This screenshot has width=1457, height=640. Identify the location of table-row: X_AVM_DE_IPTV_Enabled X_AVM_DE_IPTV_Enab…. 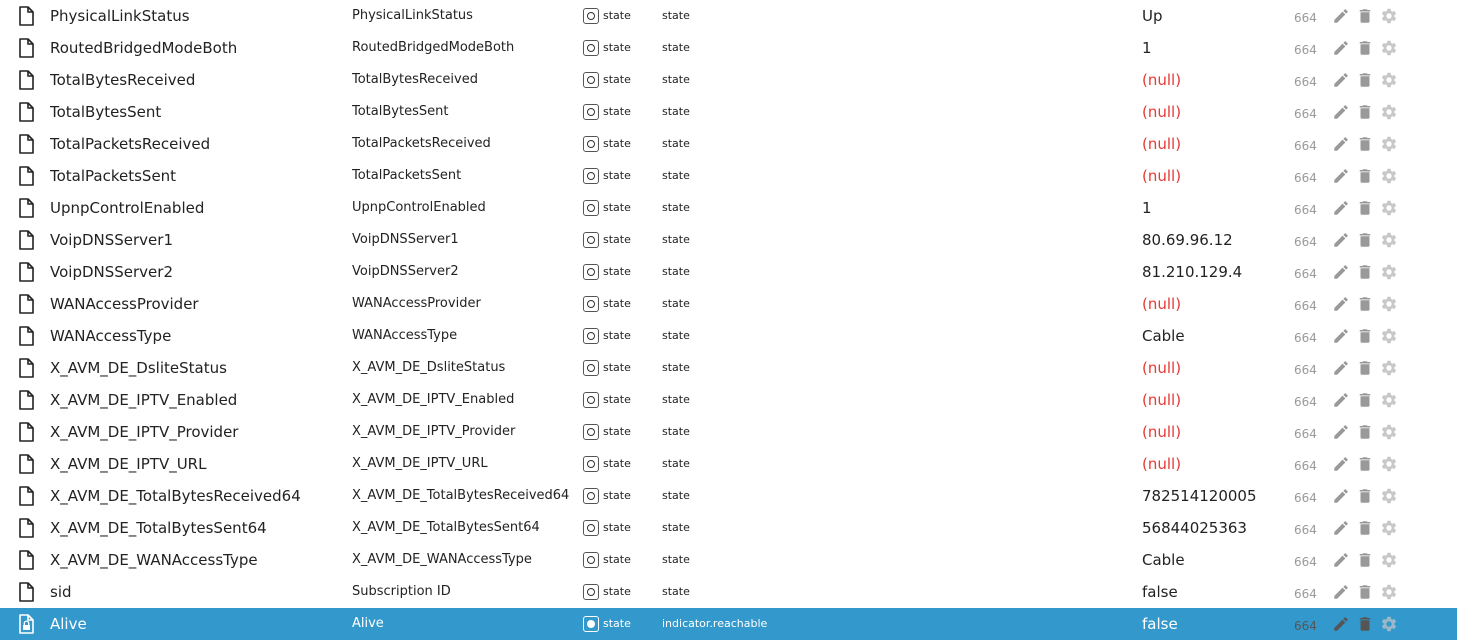
(728, 400).